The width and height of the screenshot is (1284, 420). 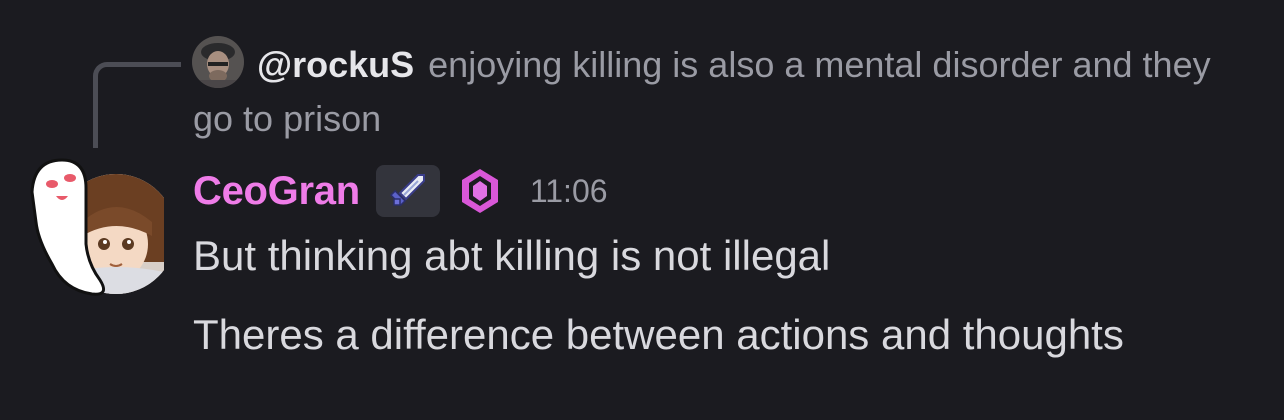 I want to click on author-username: CeoGran, so click(x=276, y=191).